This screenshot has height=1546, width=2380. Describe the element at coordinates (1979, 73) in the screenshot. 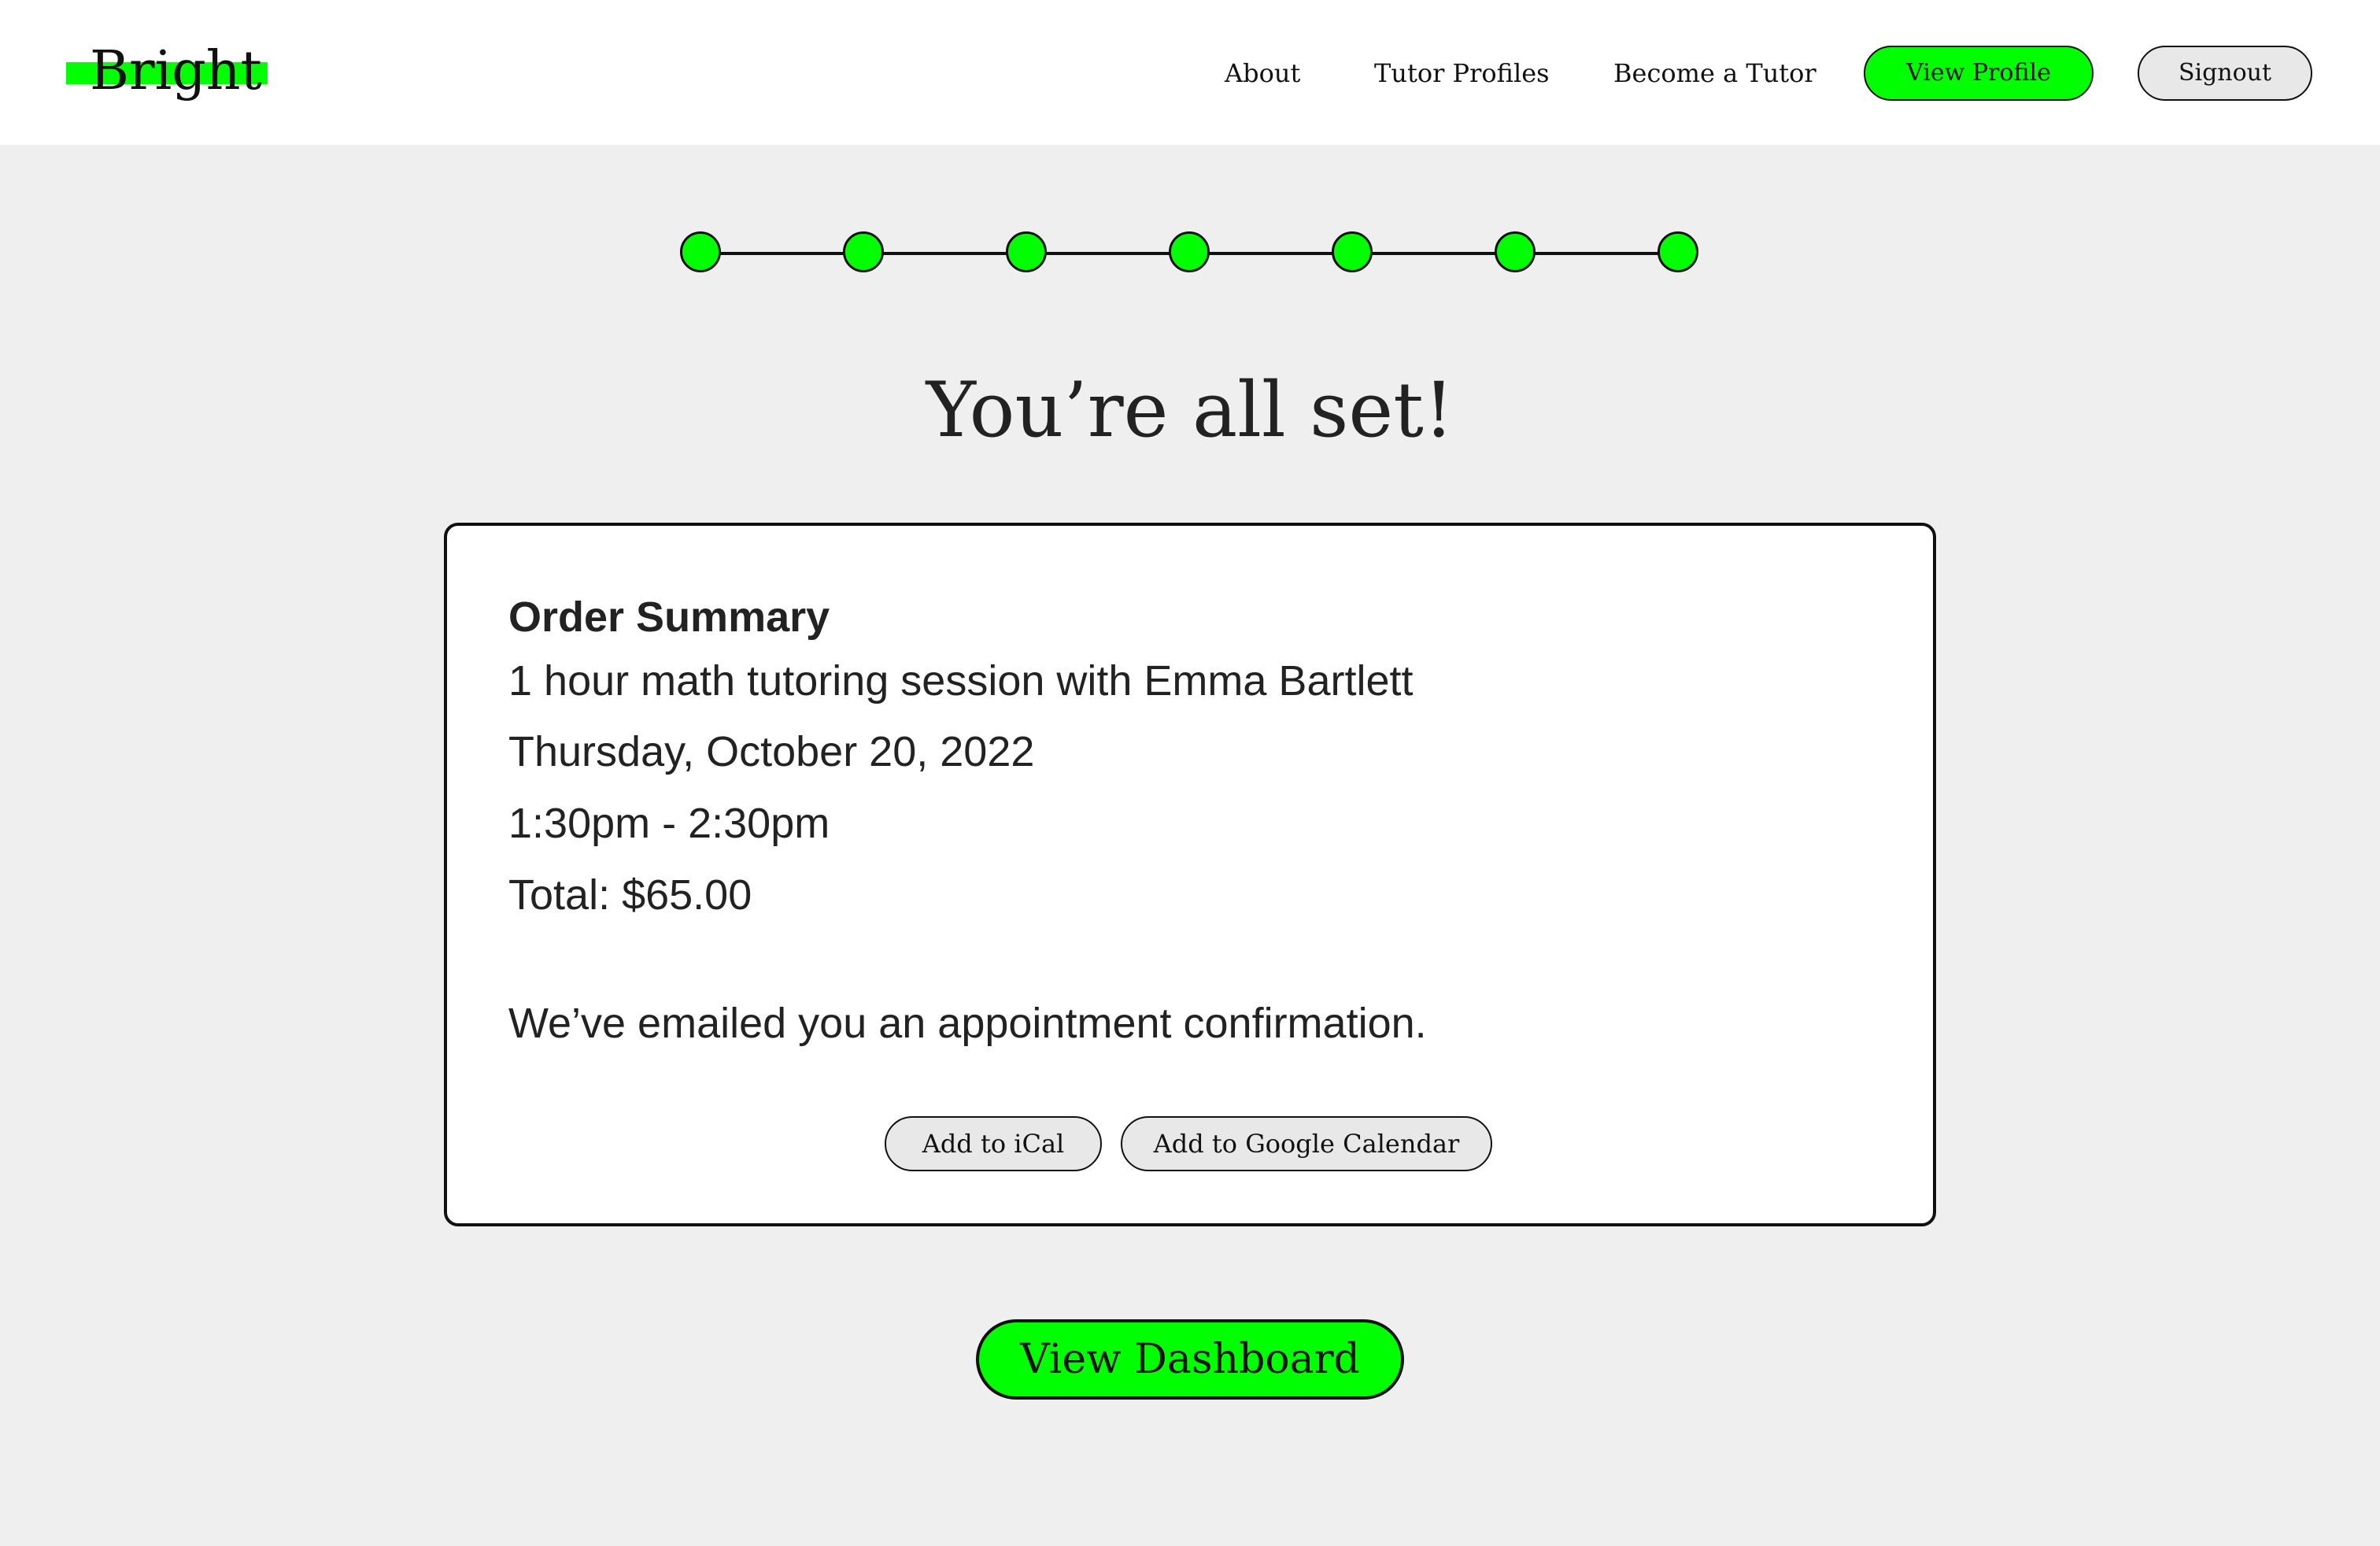

I see `view-profile-button: View Profile` at that location.